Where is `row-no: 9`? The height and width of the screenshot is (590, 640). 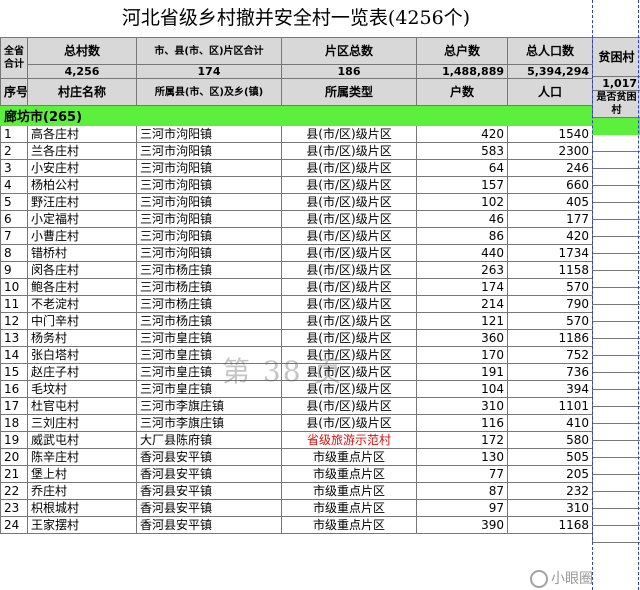
row-no: 9 is located at coordinates (14, 270).